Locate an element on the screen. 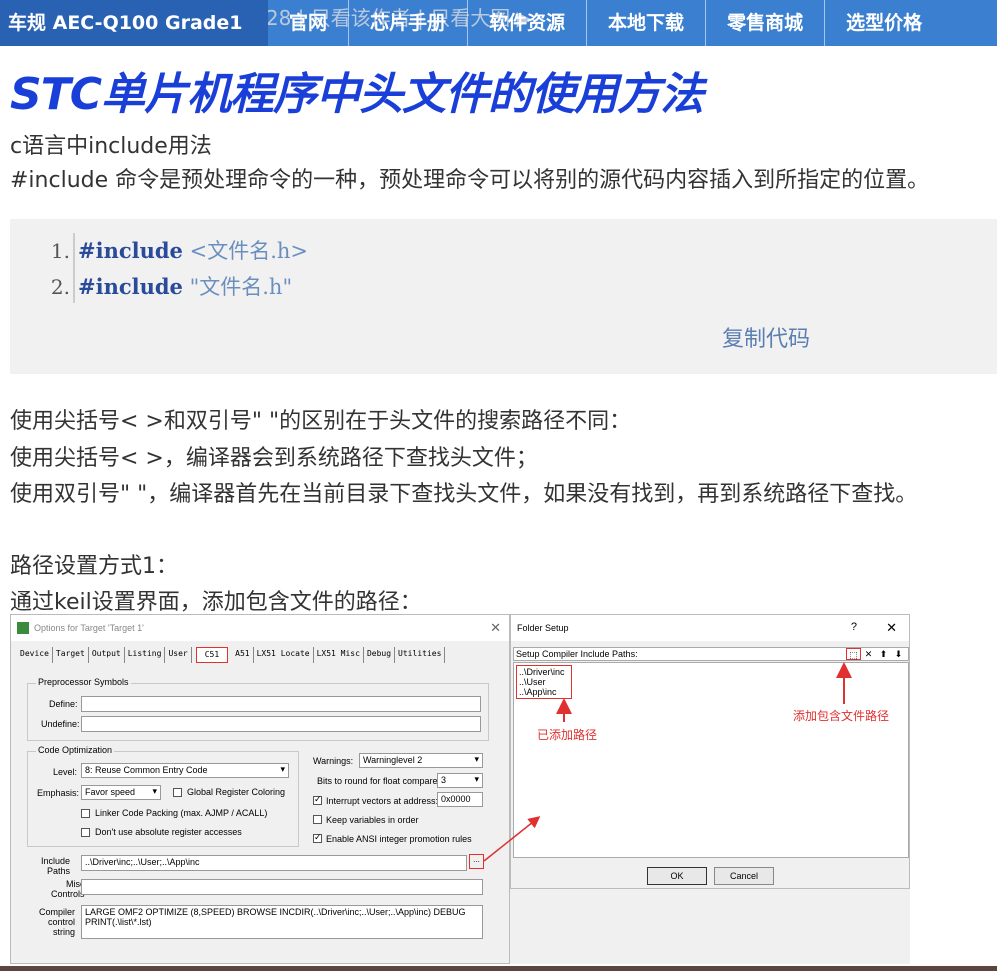 Image resolution: width=997 pixels, height=971 pixels. nav-item-official: 官网 is located at coordinates (308, 23).